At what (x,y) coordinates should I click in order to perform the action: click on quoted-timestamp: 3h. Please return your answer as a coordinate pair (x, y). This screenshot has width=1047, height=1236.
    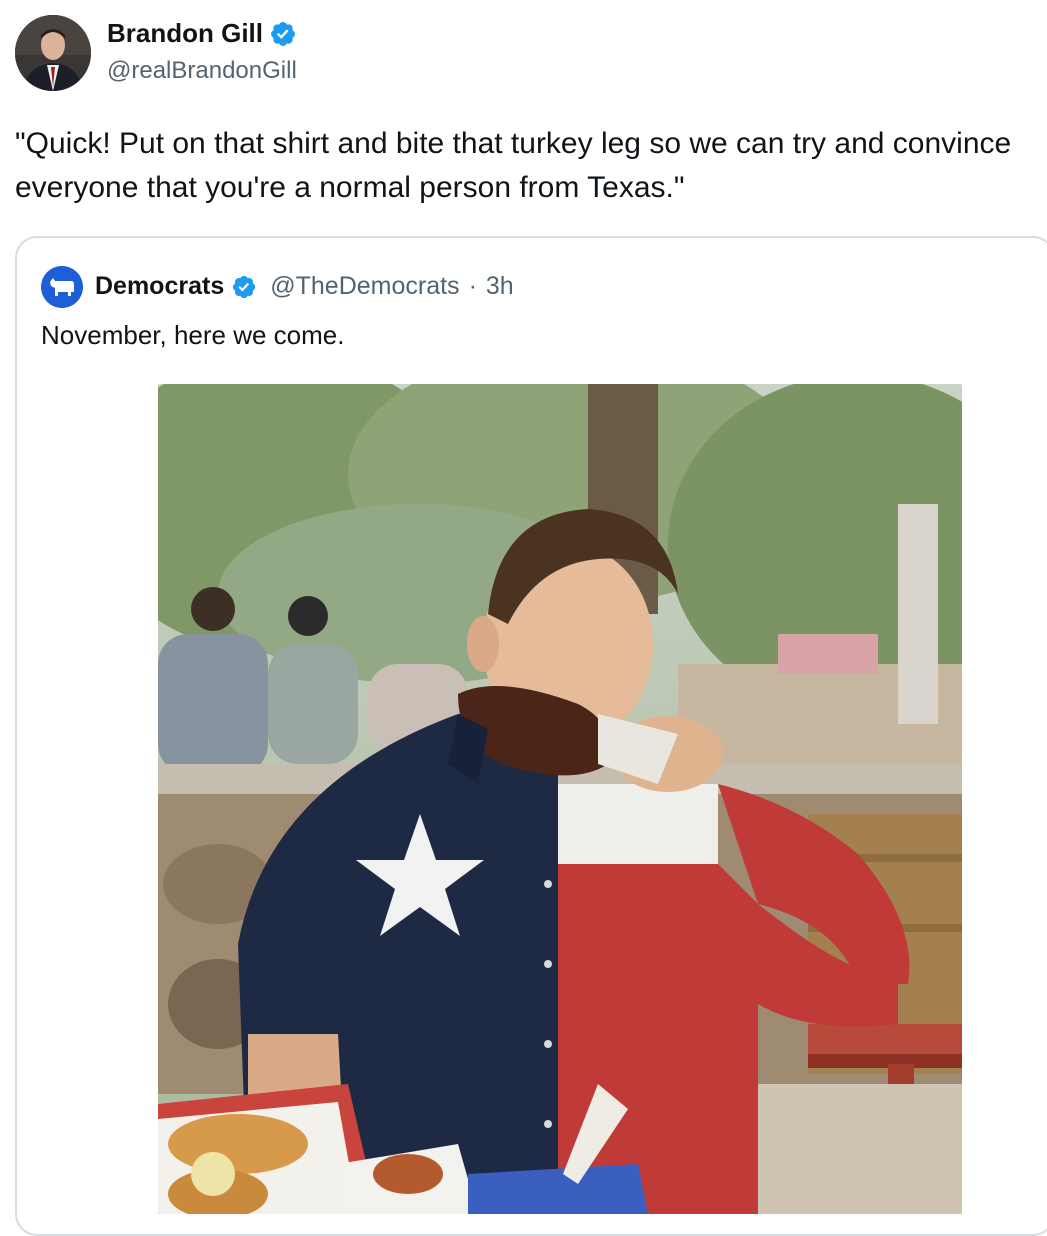
    Looking at the image, I should click on (500, 286).